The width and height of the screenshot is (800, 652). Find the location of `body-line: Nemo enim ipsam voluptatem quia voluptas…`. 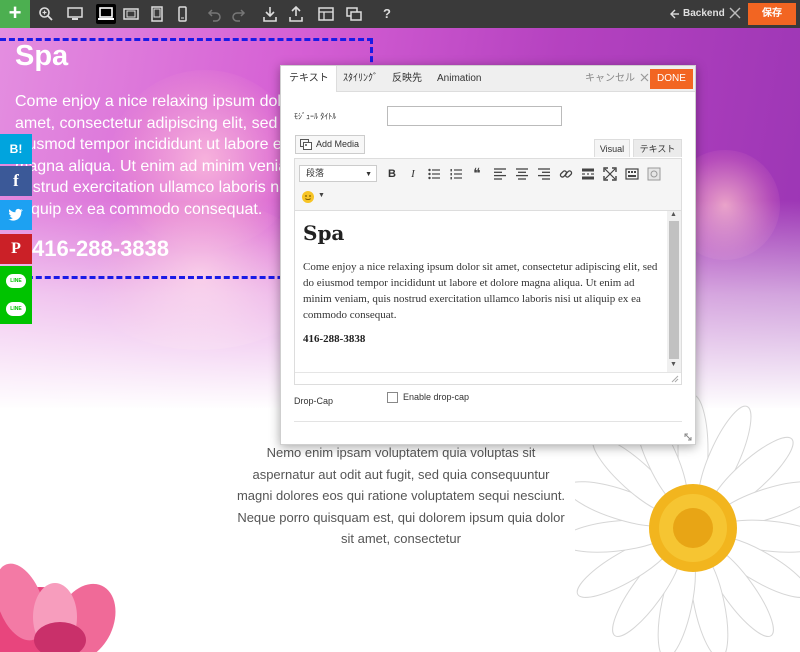

body-line: Nemo enim ipsam voluptatem quia voluptas… is located at coordinates (401, 452).